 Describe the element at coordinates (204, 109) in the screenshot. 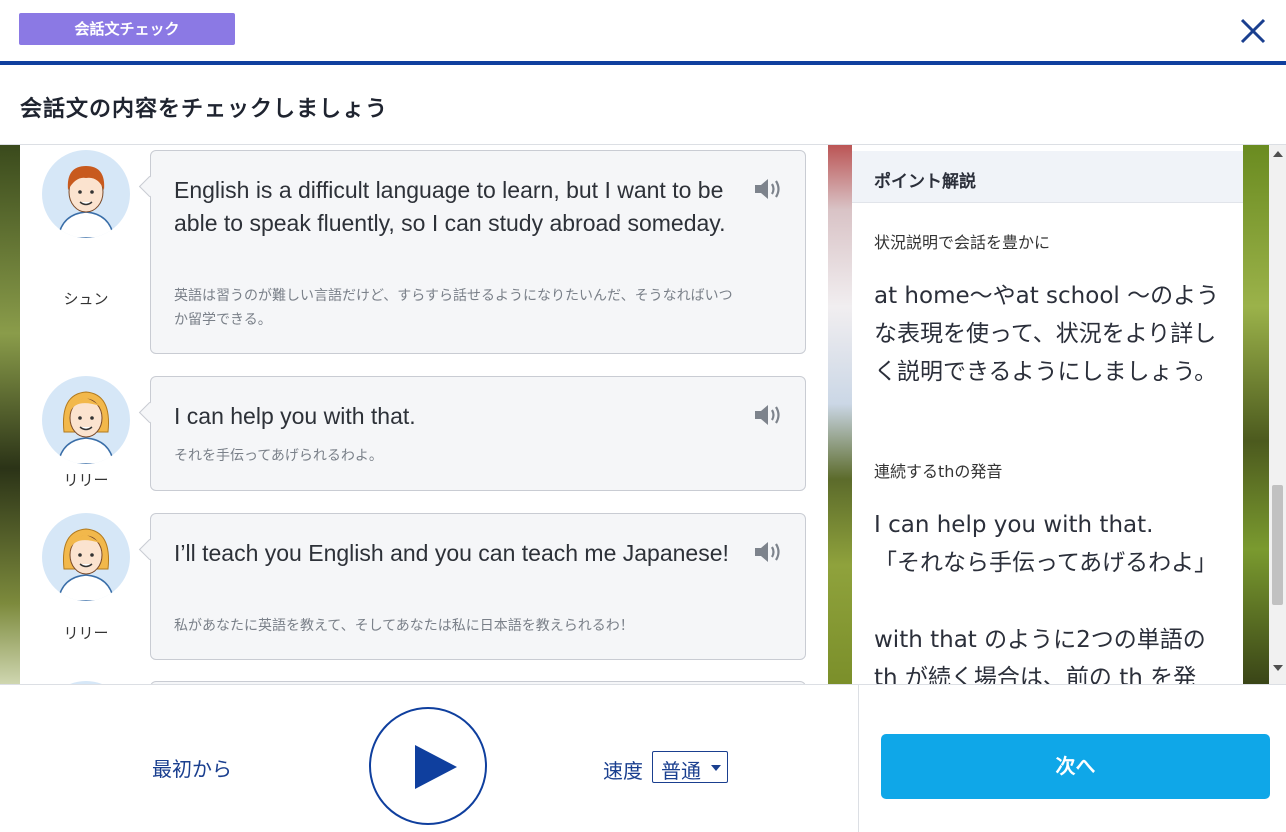

I see `page-title: 会話文の内容をチェックしましょう` at that location.